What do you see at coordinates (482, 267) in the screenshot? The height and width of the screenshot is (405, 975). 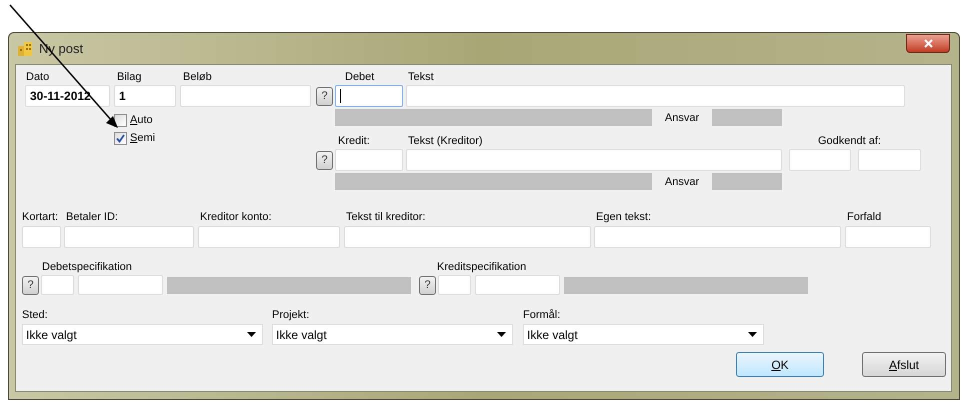 I see `field-label: Kreditspecifikation` at bounding box center [482, 267].